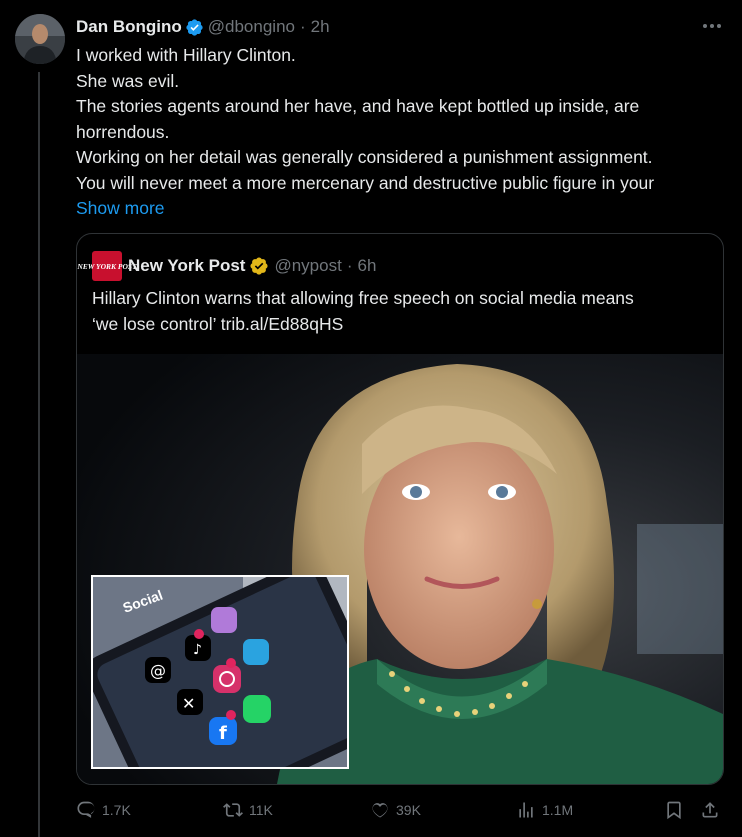  I want to click on quote-line: ‘we lose control’ trib.al/Ed88qHS, so click(218, 323).